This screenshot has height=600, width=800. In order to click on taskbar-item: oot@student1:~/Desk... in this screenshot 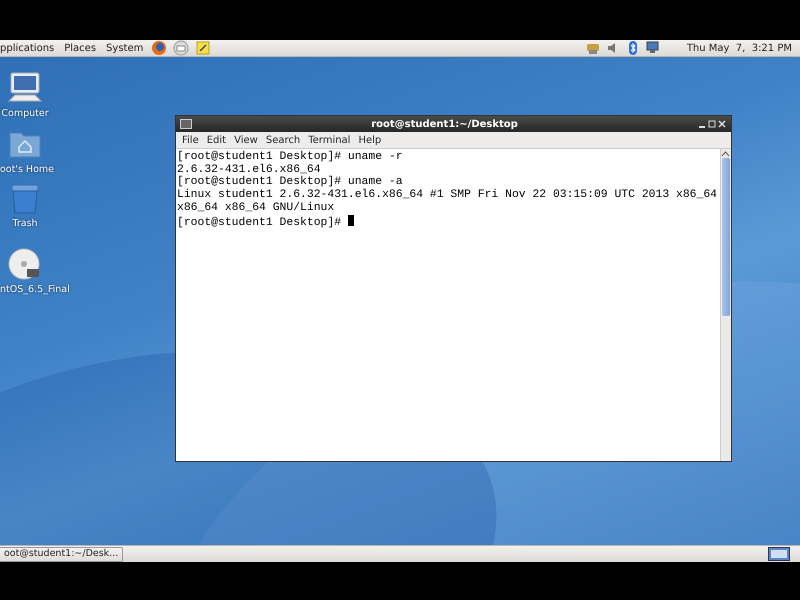, I will do `click(62, 554)`.